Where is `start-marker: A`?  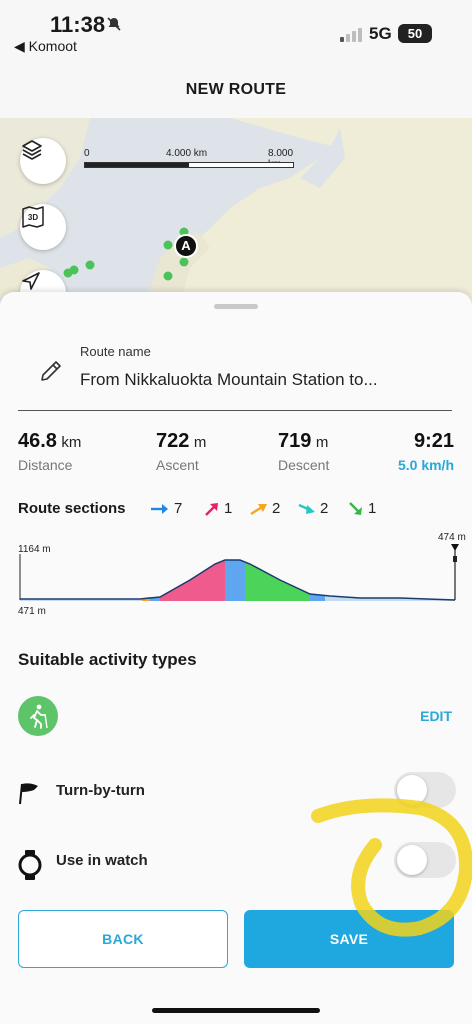
start-marker: A is located at coordinates (186, 246).